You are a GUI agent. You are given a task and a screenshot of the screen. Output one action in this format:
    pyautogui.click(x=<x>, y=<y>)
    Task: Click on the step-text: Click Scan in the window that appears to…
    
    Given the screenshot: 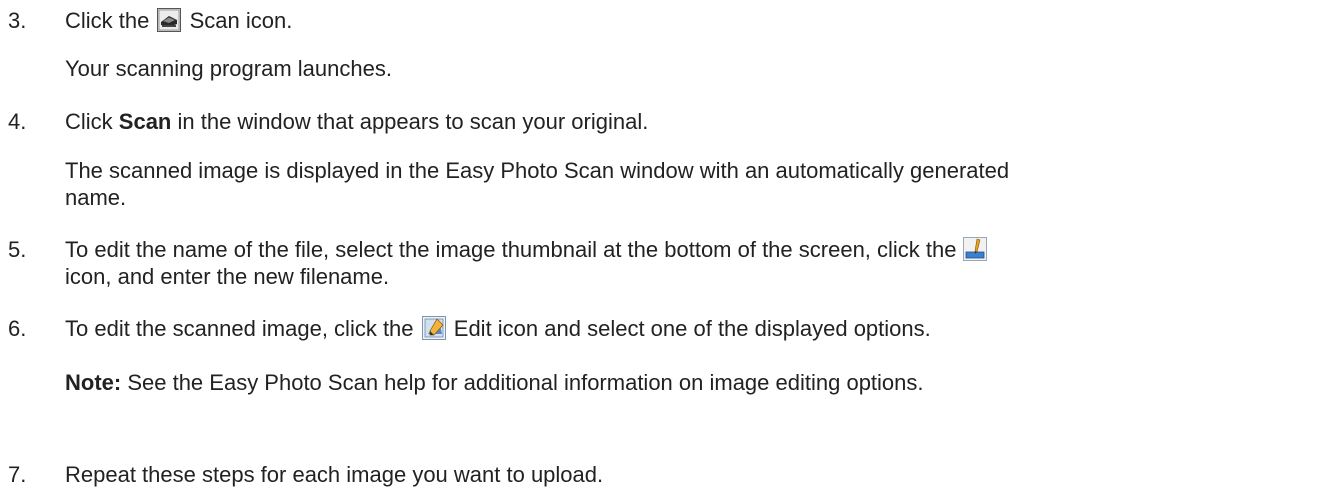 What is the action you would take?
    pyautogui.click(x=356, y=122)
    